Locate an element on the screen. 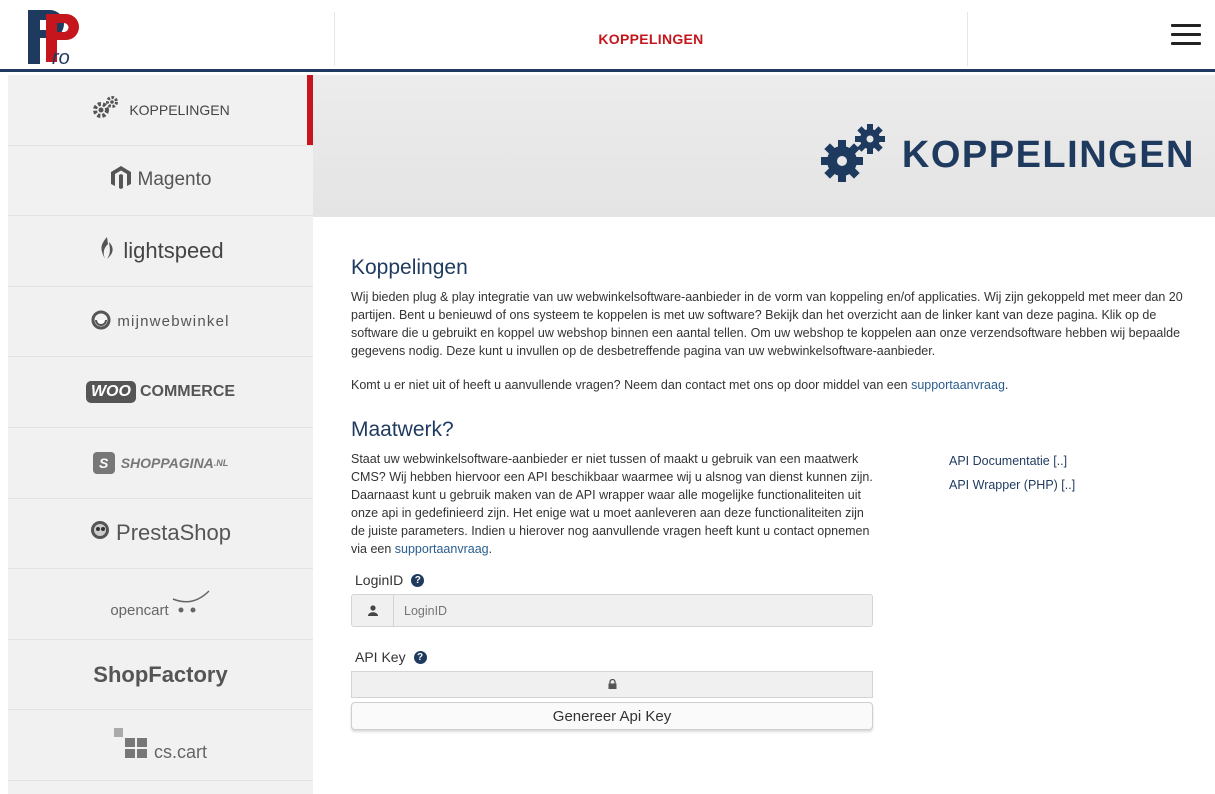 The height and width of the screenshot is (794, 1215). sidebar-item-mijnwebwinkel: mijnwebwinkel is located at coordinates (160, 322).